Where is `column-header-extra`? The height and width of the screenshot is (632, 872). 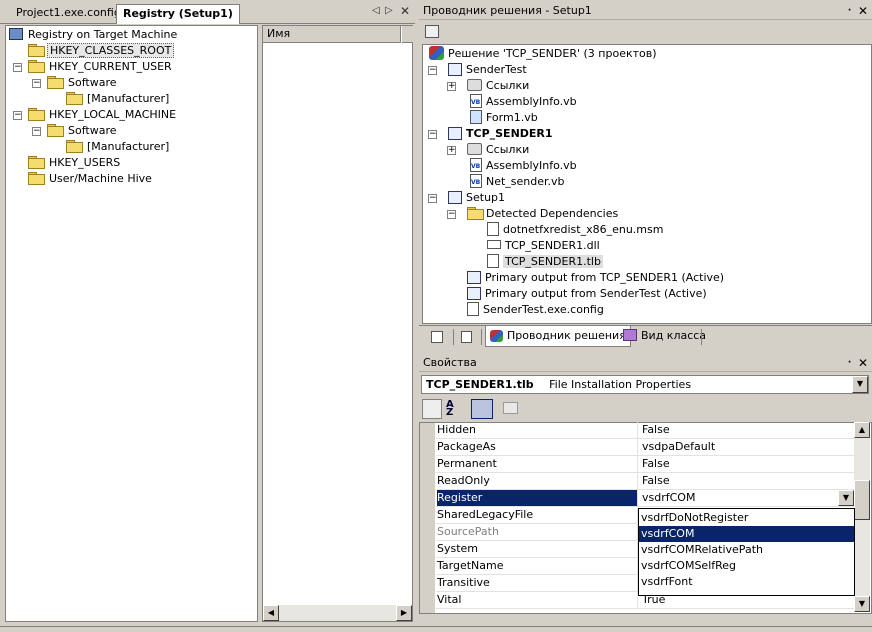
column-header-extra is located at coordinates (407, 34).